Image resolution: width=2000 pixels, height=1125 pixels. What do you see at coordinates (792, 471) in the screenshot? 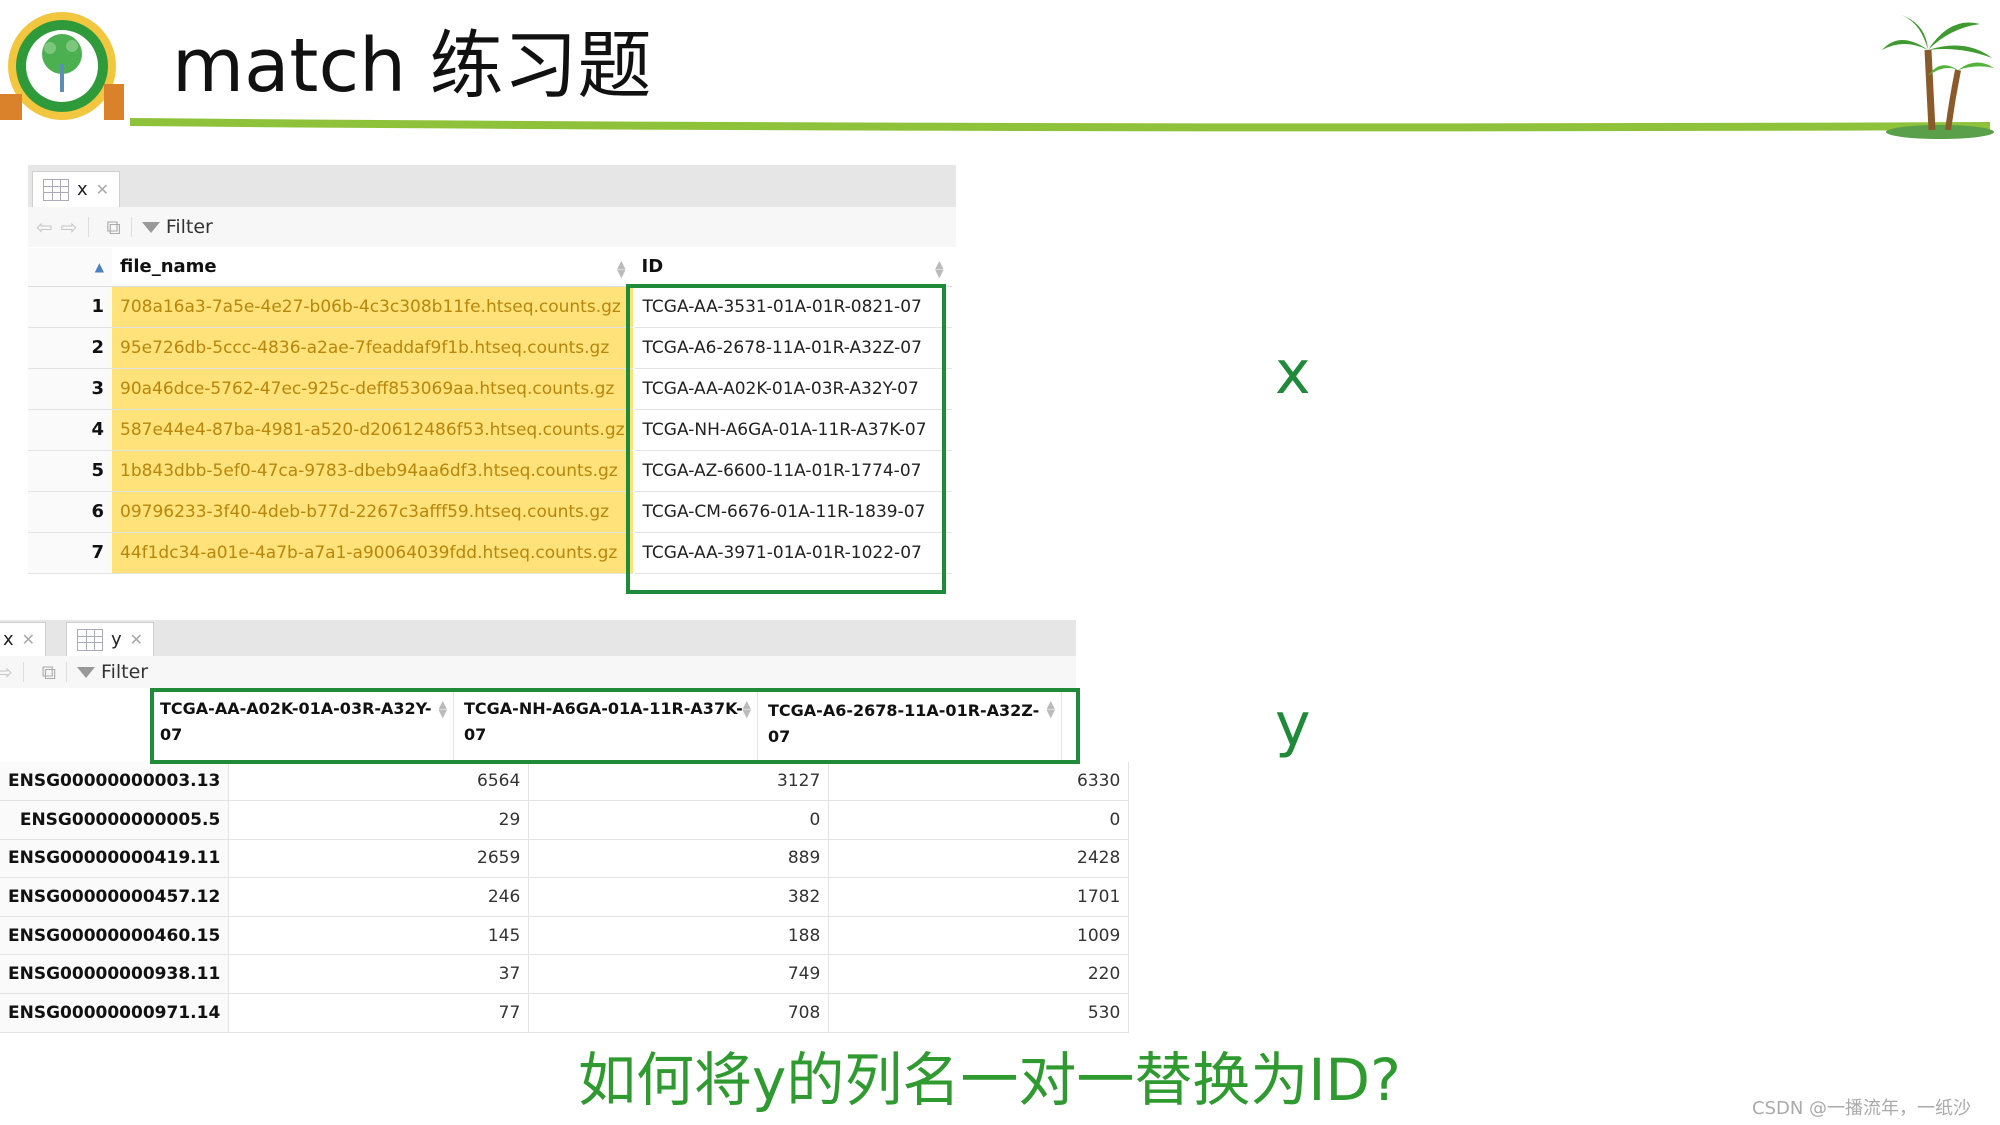
I see `id-cell: TCGA-AZ-6600-11A-01R-1774-07` at bounding box center [792, 471].